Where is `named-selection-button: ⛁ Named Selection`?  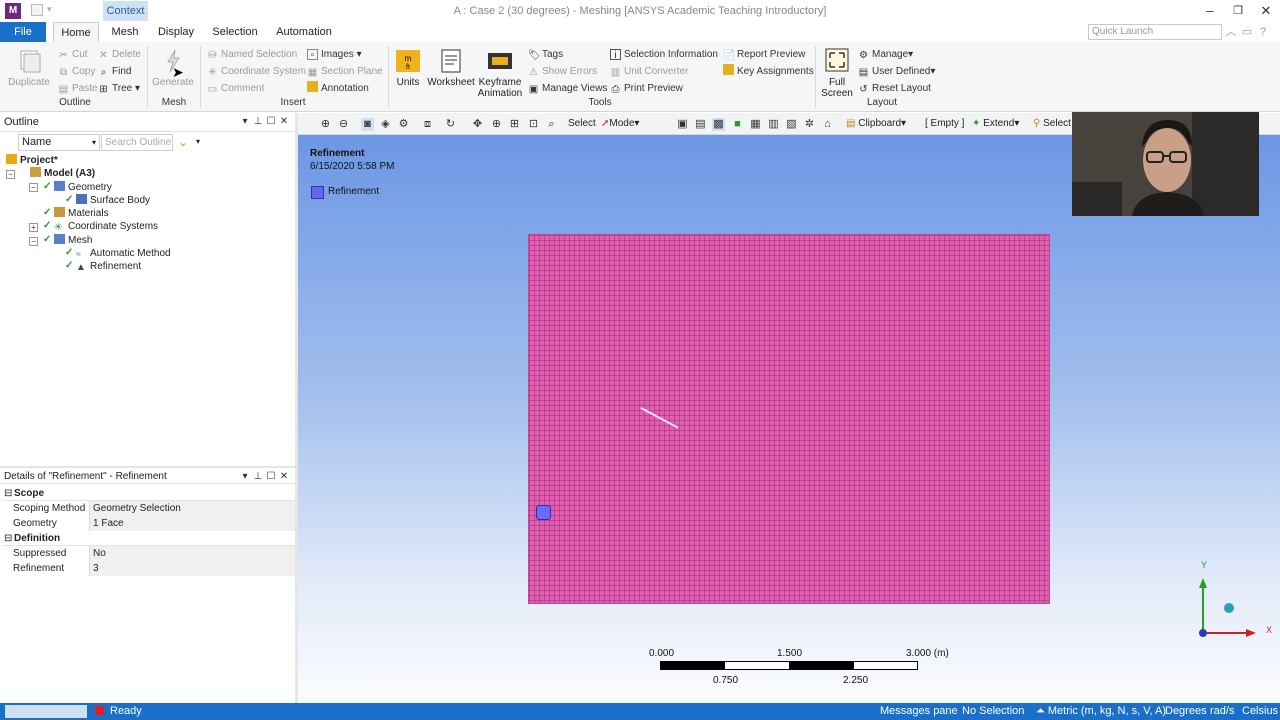
named-selection-button: ⛁ Named Selection is located at coordinates (252, 54).